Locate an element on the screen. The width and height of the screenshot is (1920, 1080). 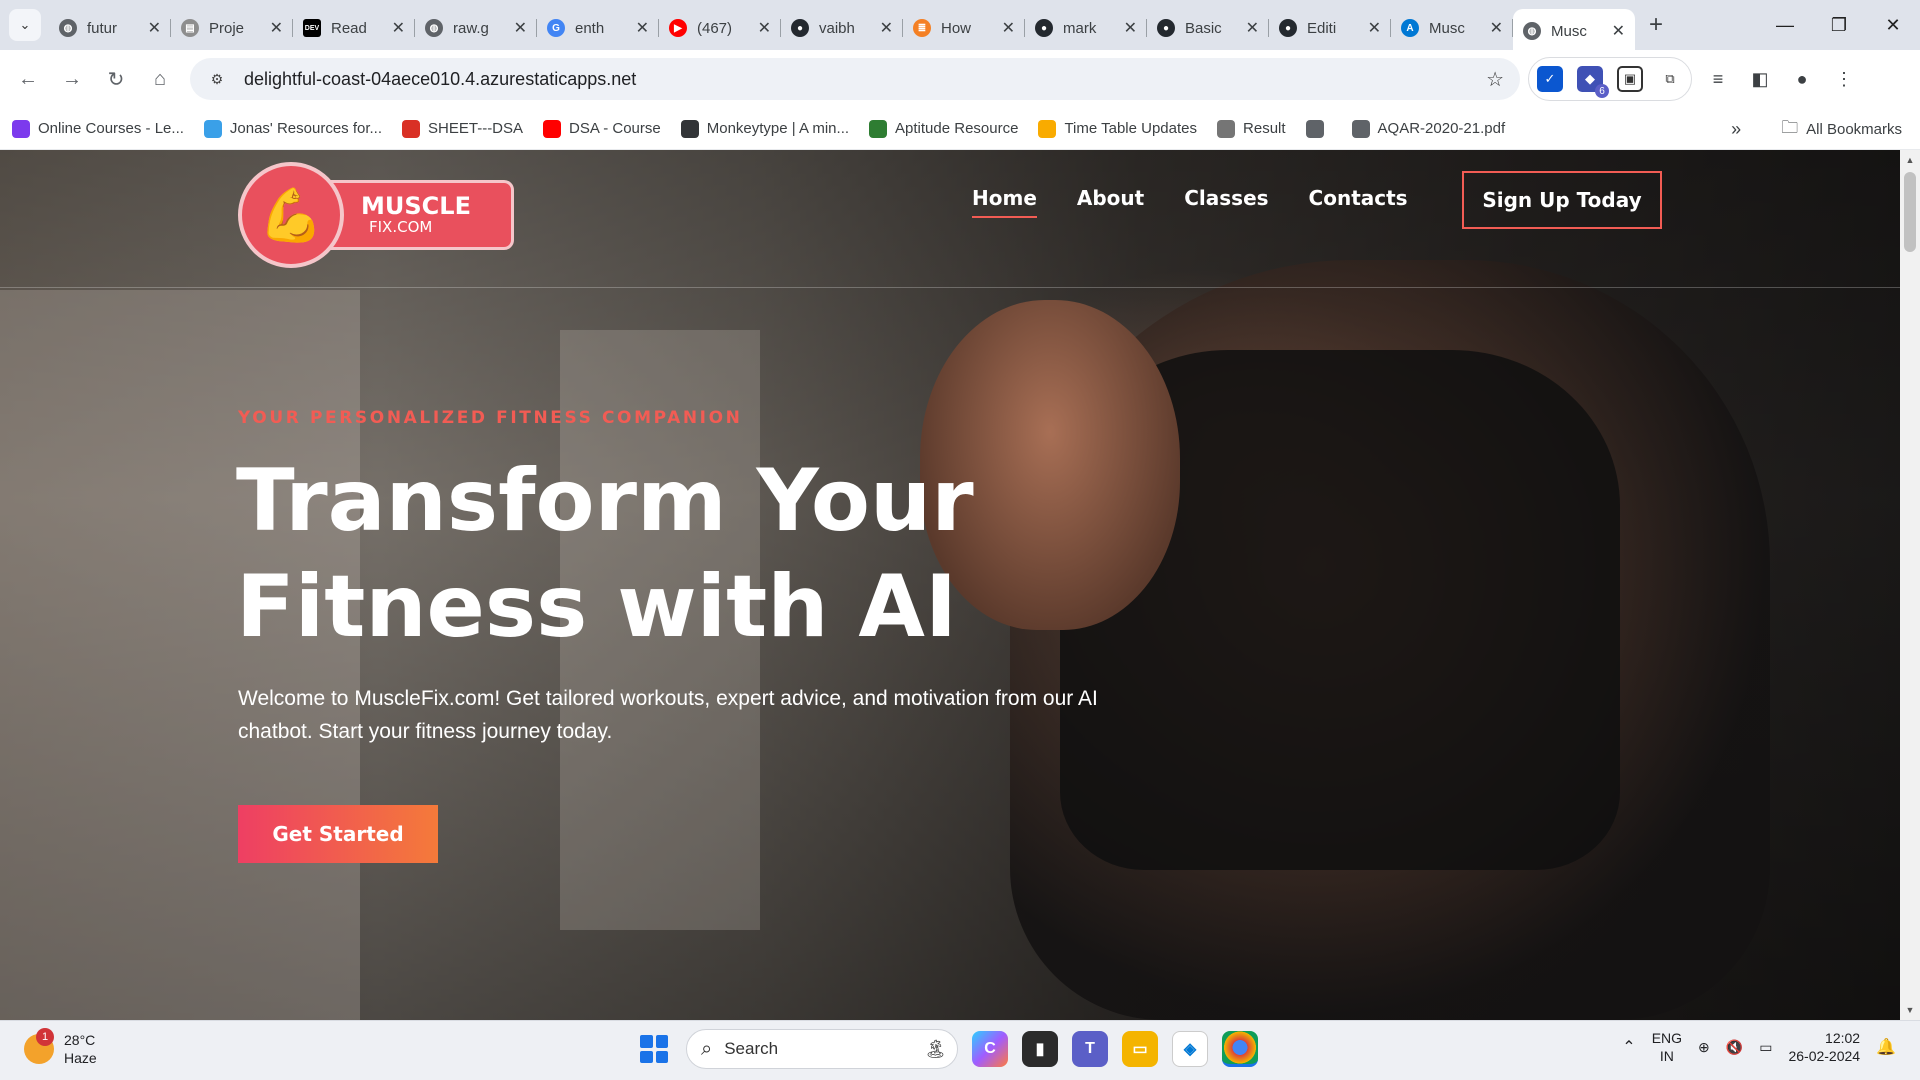
tab-title: raw.g is located at coordinates (471, 28).